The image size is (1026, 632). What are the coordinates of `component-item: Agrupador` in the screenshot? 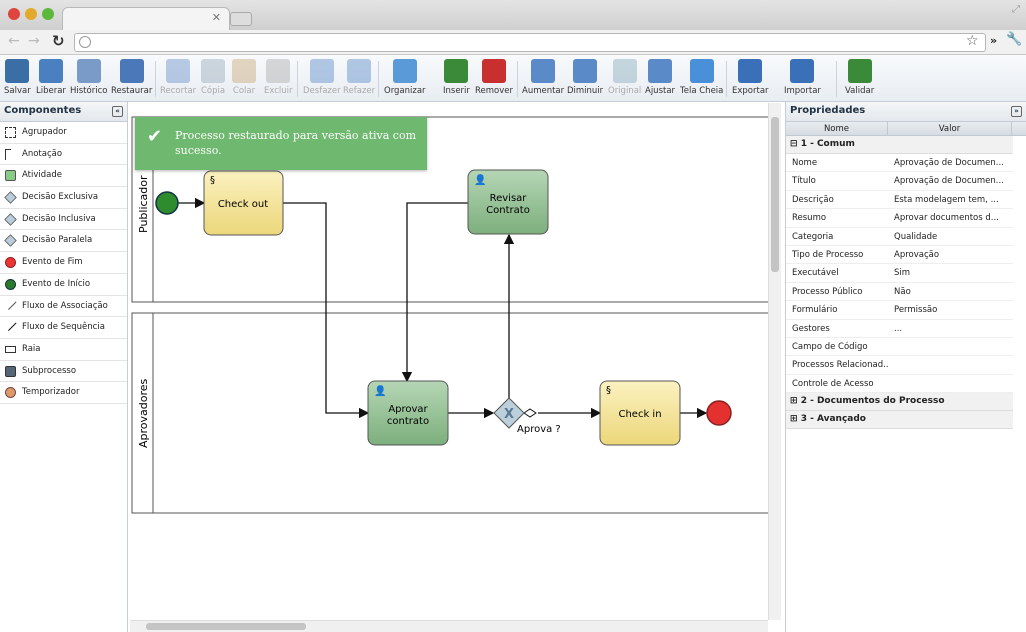 It's located at (63, 133).